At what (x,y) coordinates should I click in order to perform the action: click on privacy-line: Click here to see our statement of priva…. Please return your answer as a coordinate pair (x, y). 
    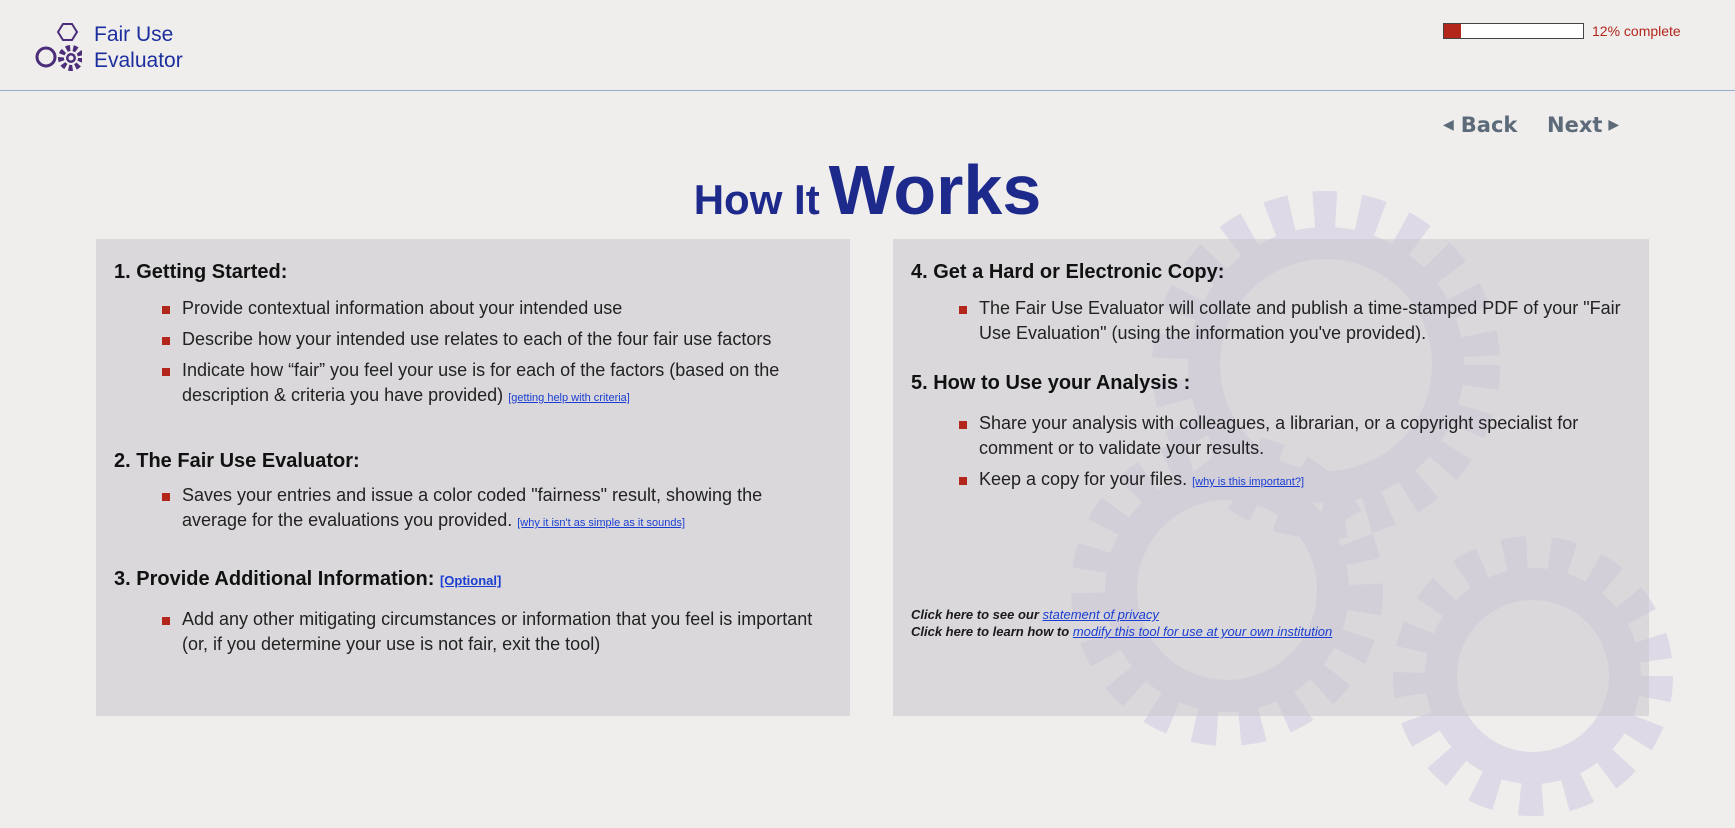
    Looking at the image, I should click on (1121, 614).